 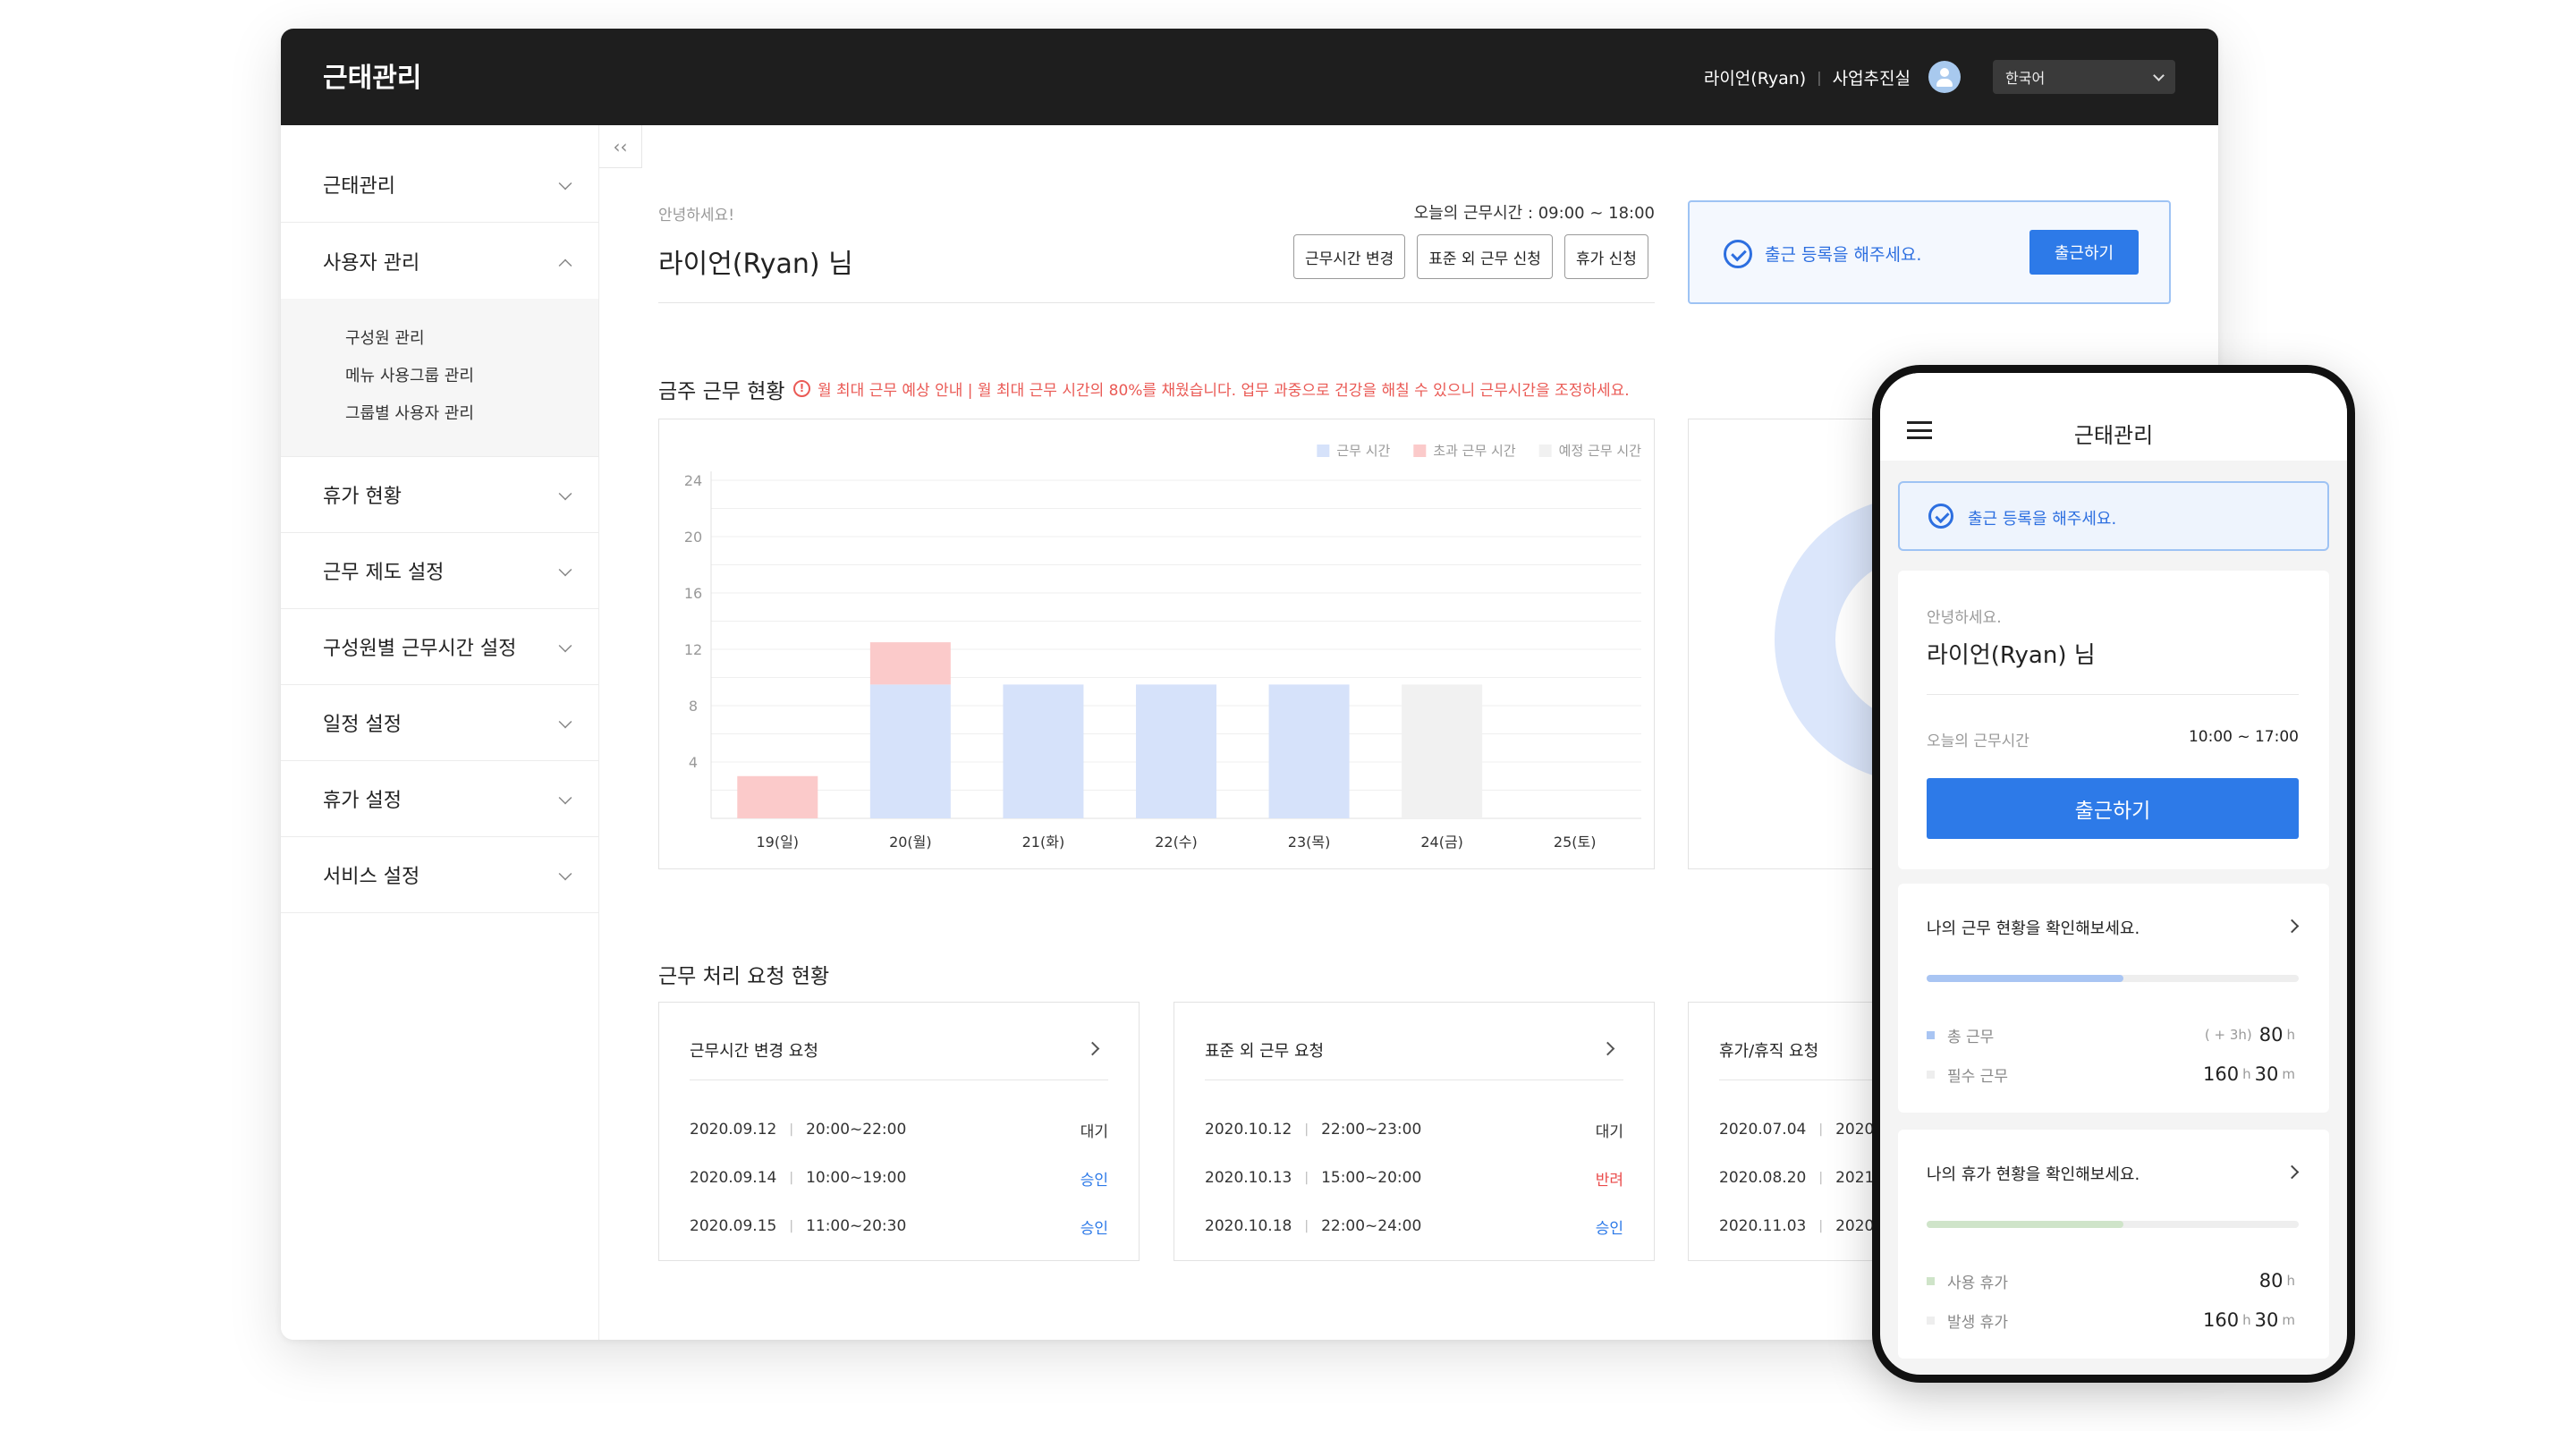 I want to click on status-badge: 대기, so click(x=1609, y=1131).